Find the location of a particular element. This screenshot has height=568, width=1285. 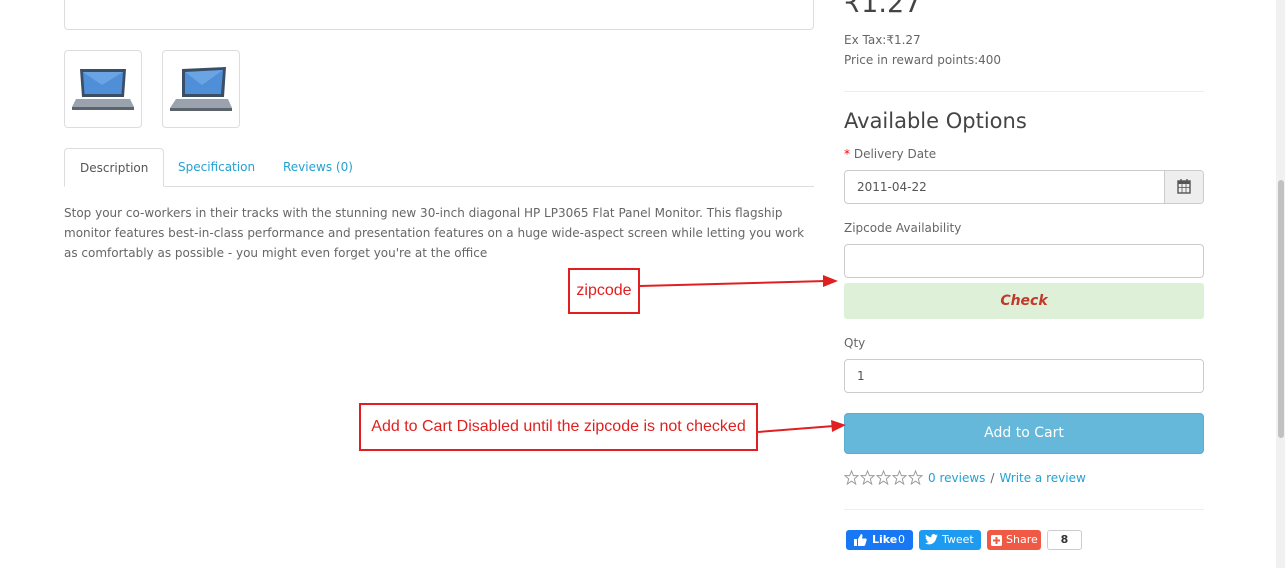

cart-arrowhead is located at coordinates (838, 426).